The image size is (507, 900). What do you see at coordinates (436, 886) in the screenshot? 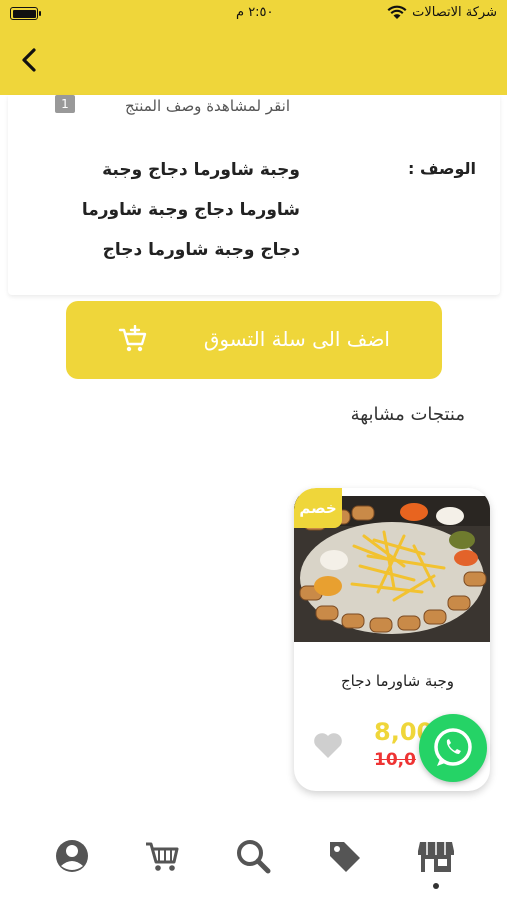
I see `active-nav-indicator` at bounding box center [436, 886].